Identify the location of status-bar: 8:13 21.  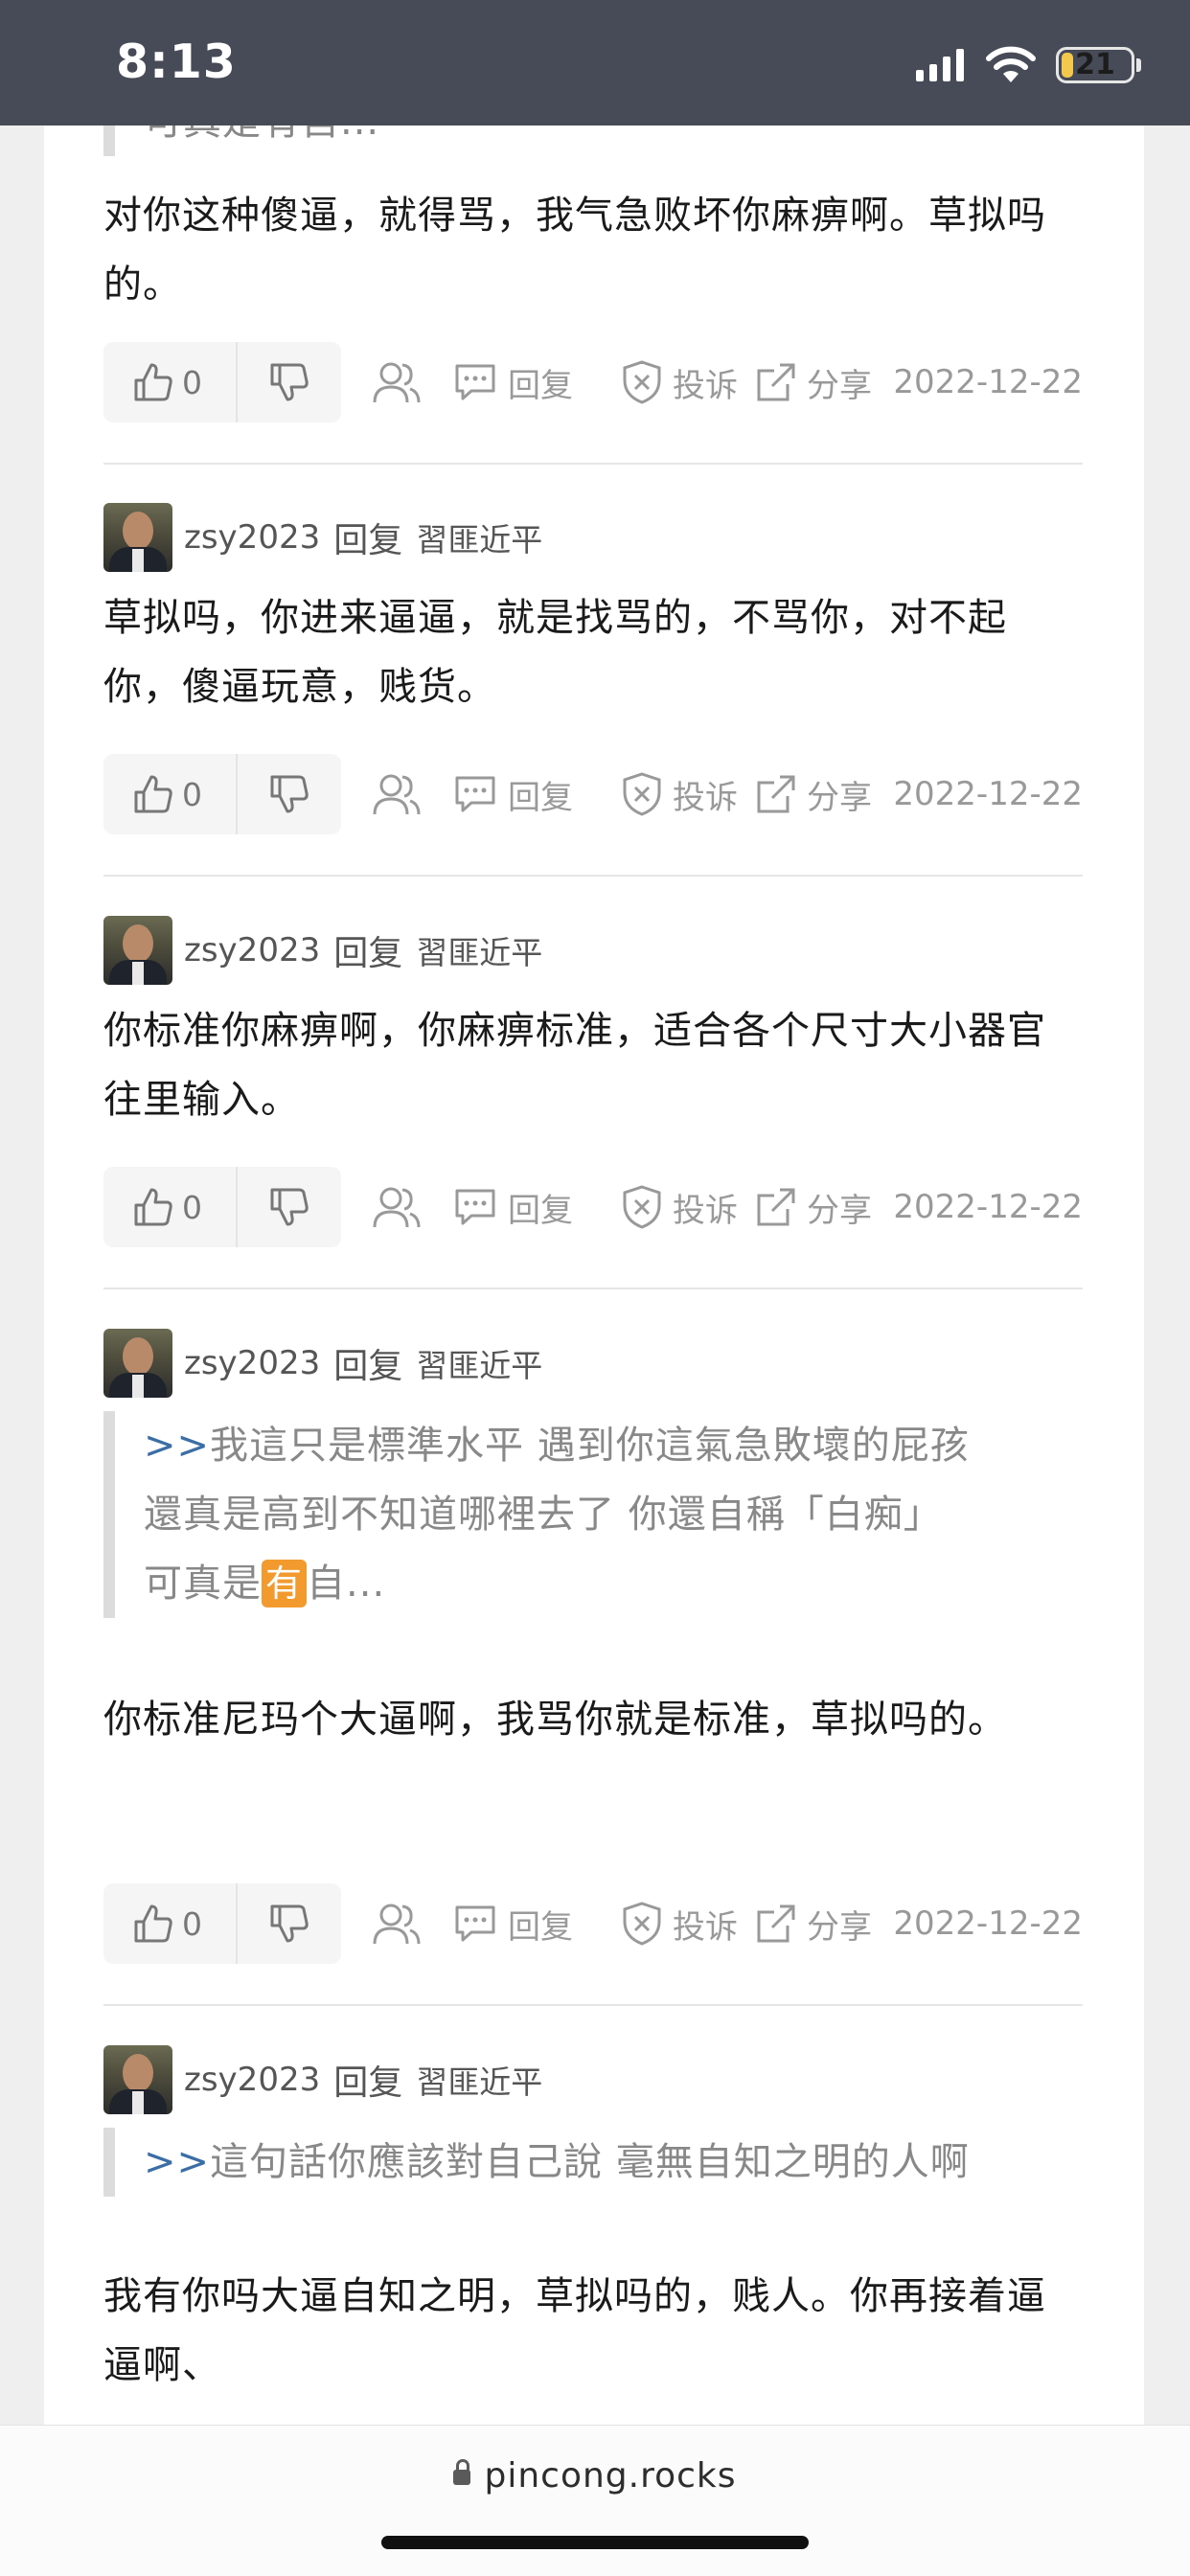
(595, 62).